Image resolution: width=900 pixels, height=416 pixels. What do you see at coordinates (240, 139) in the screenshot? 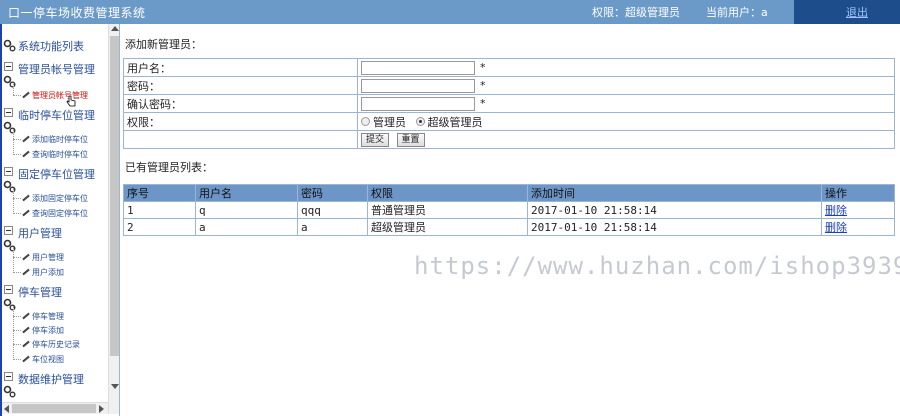
I see `empty-cell` at bounding box center [240, 139].